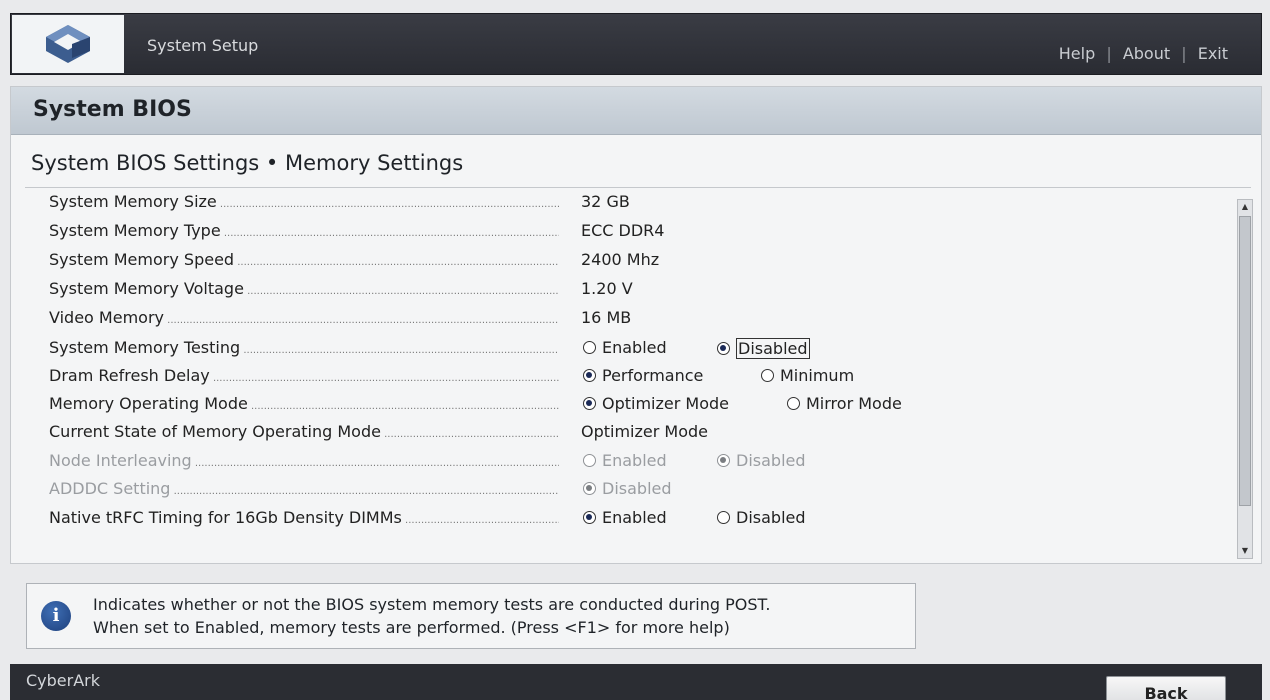  I want to click on setup-logo-icon, so click(68, 44).